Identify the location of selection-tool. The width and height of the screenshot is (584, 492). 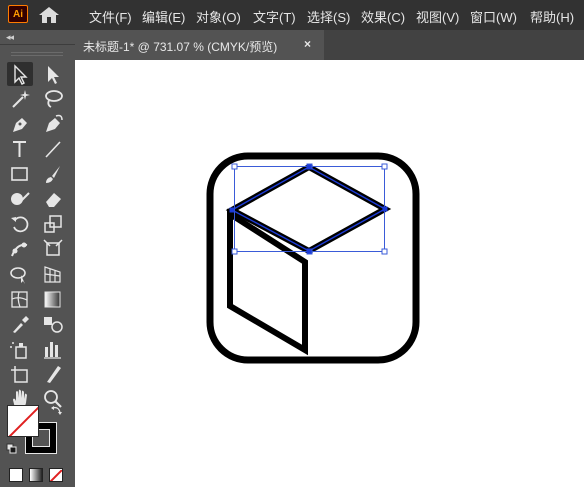
(20, 74).